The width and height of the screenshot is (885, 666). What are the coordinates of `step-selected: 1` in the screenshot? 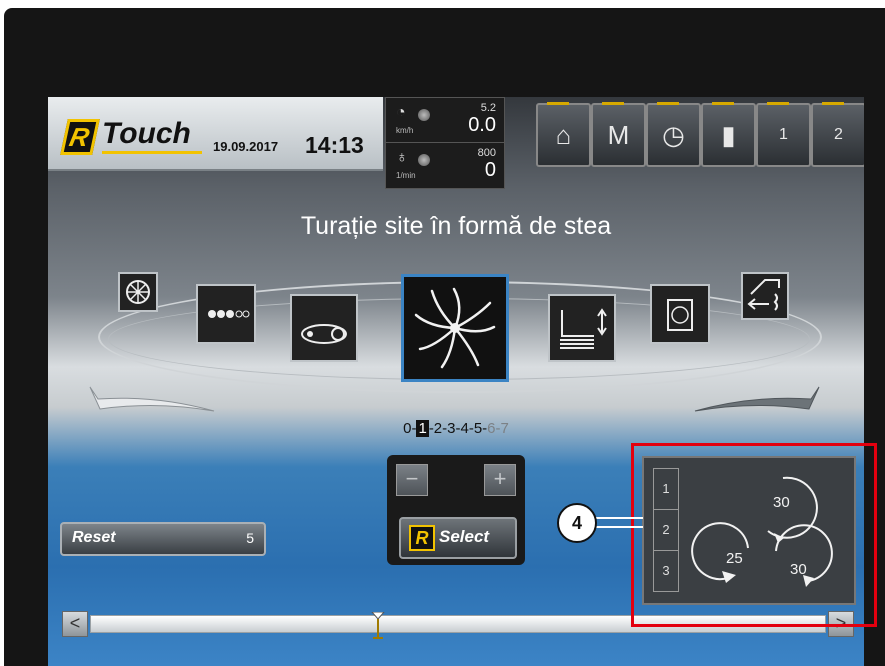 It's located at (422, 428).